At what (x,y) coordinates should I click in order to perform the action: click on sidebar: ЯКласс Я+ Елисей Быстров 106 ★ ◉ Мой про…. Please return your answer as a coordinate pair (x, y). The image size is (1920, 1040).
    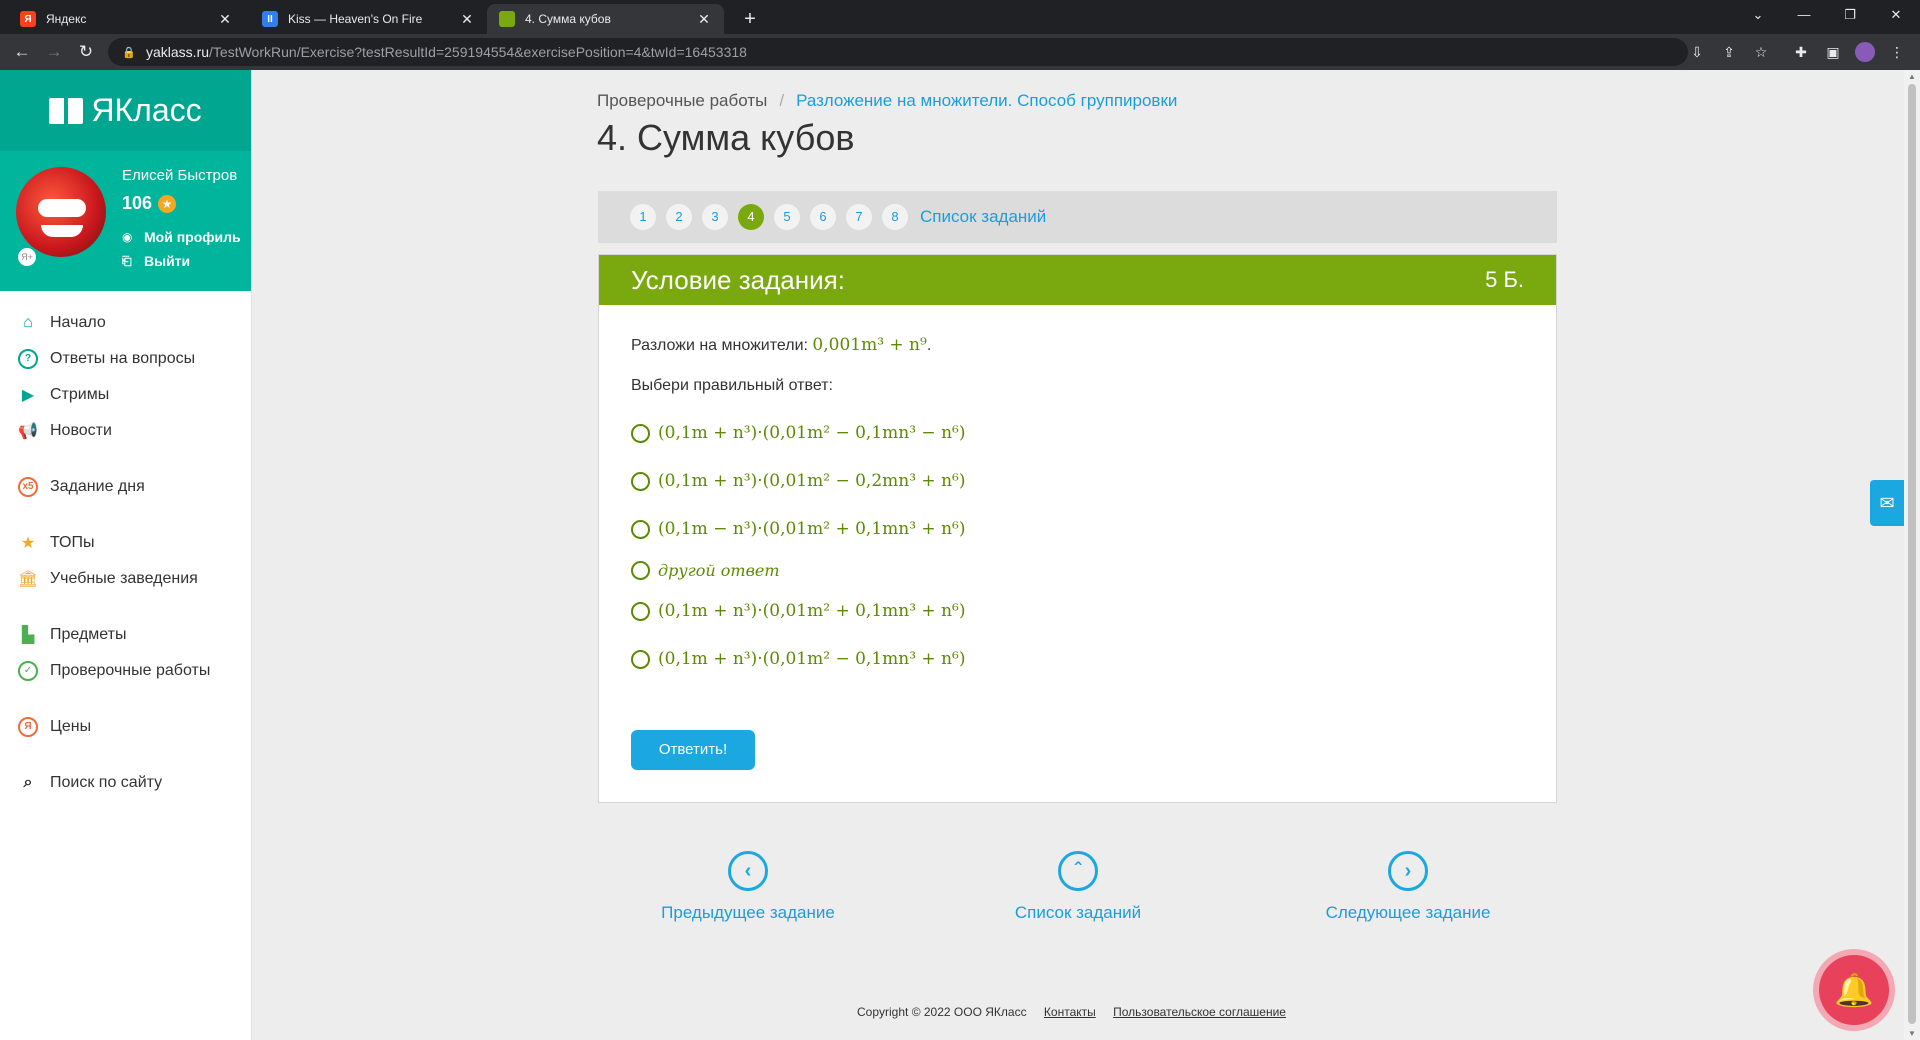
    Looking at the image, I should click on (126, 555).